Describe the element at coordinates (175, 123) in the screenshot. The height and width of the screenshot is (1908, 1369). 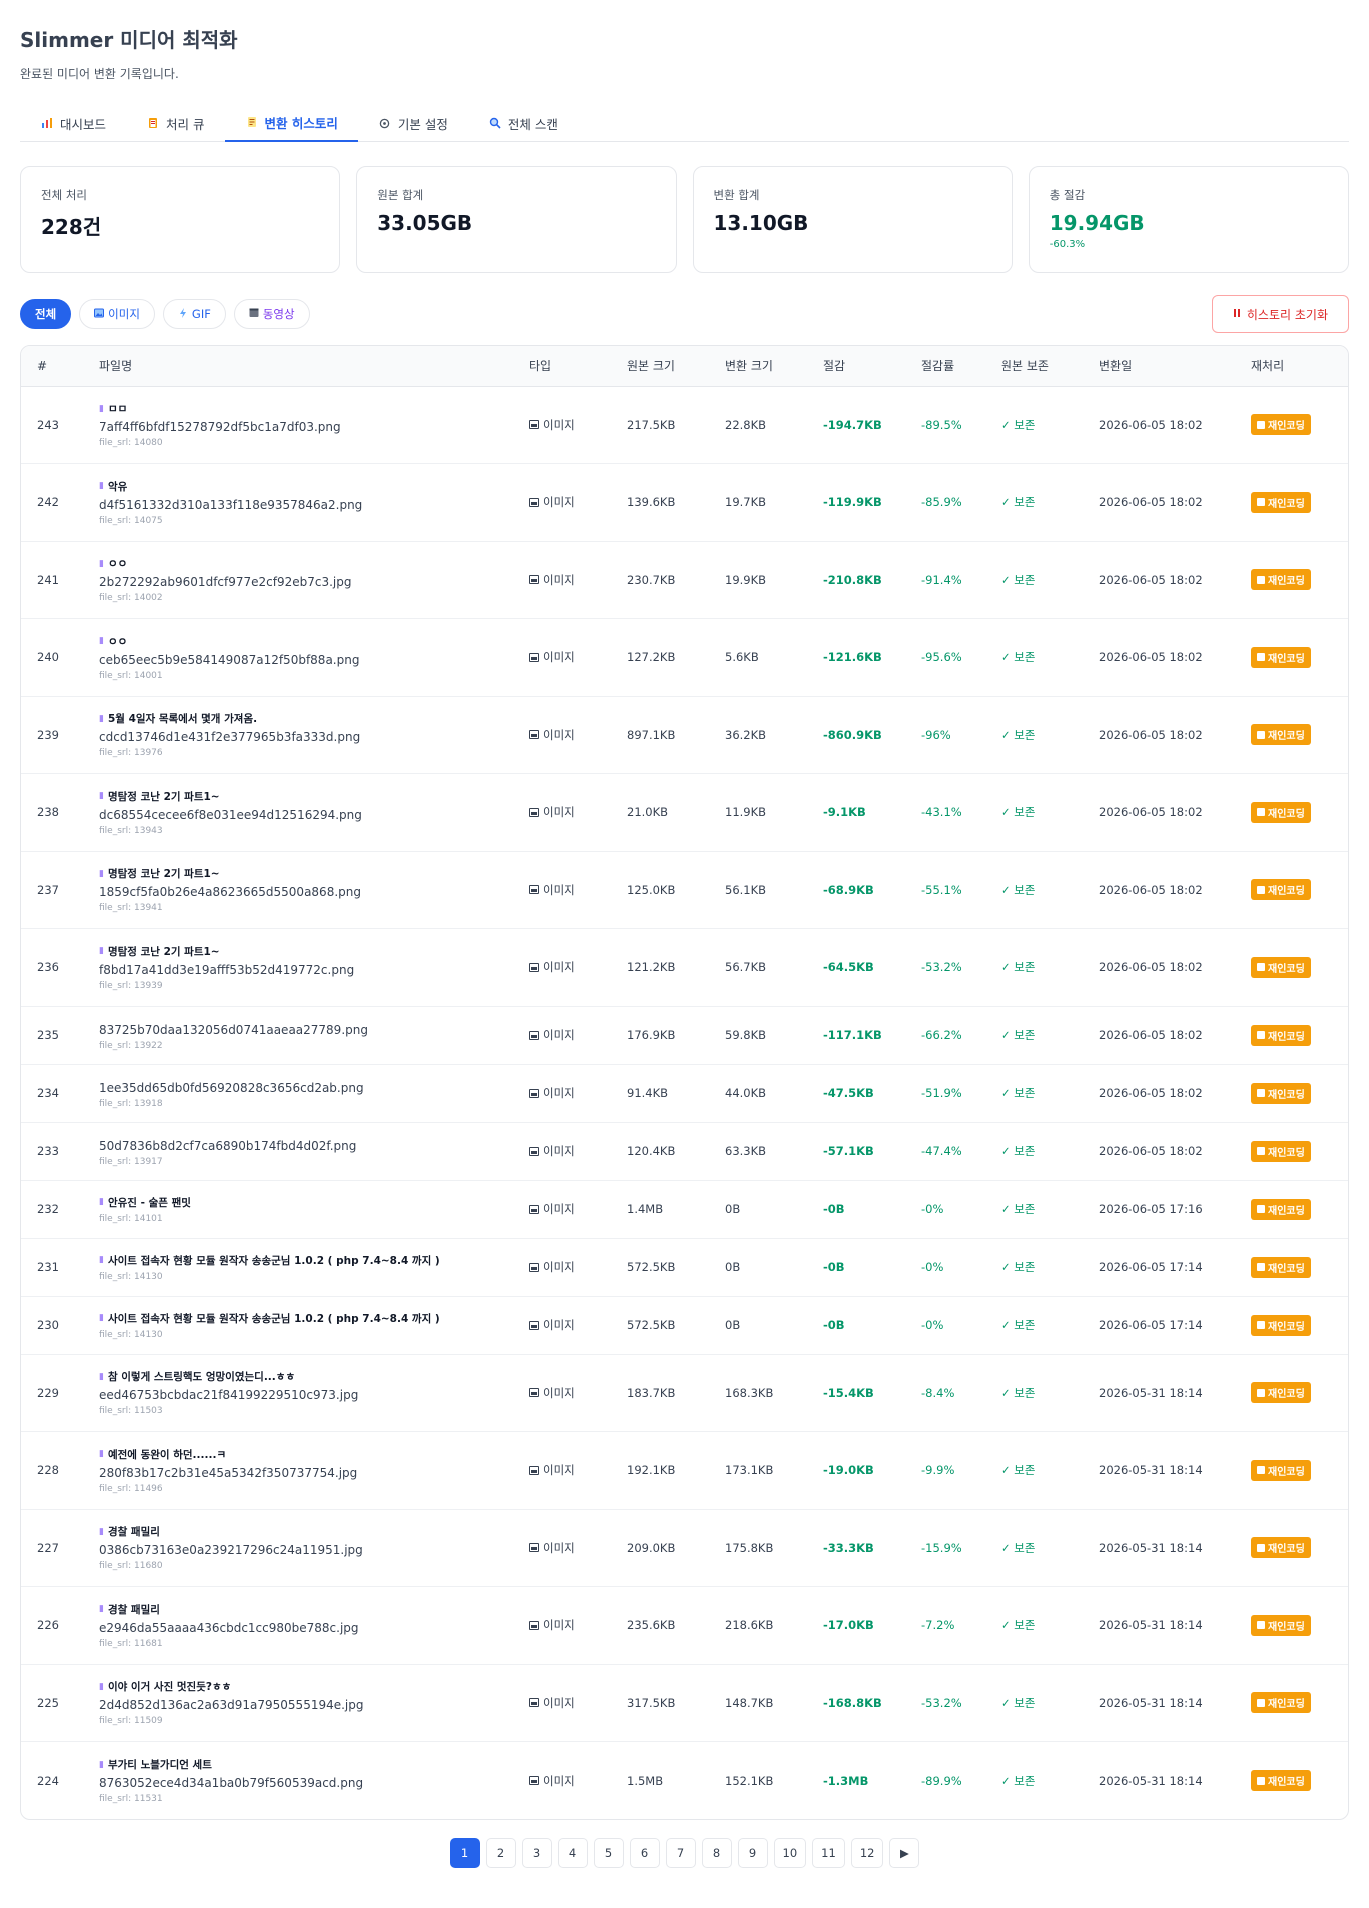
I see `tab-queue: 처리 큐` at that location.